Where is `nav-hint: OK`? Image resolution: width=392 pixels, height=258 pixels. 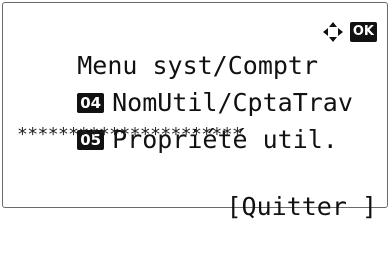
nav-hint: OK is located at coordinates (349, 32).